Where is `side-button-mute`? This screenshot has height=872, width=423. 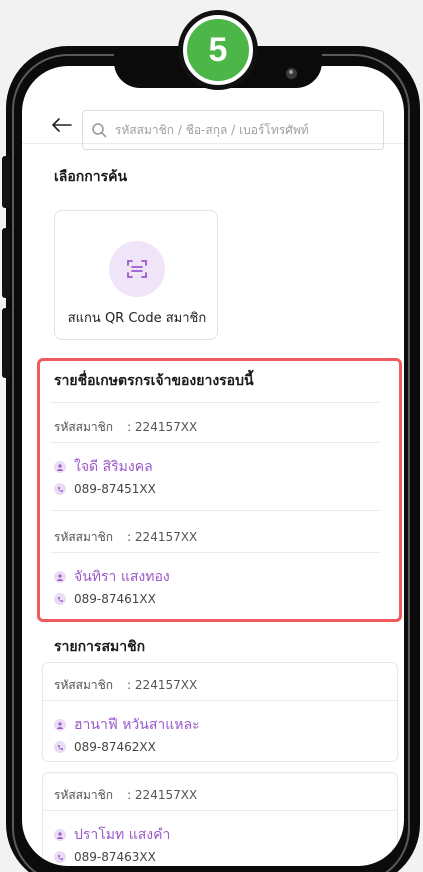
side-button-mute is located at coordinates (6, 182).